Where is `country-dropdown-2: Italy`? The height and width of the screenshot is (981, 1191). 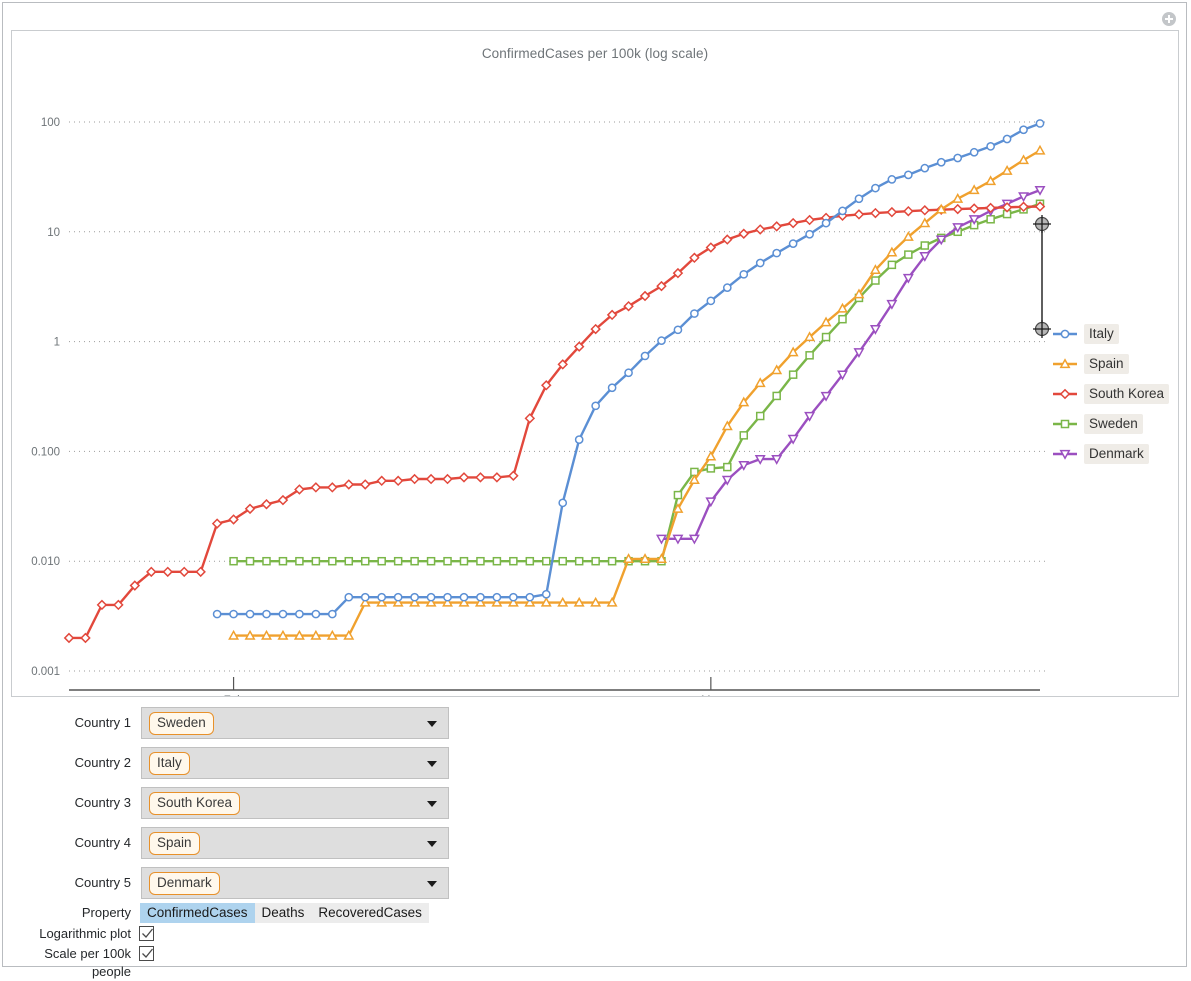
country-dropdown-2: Italy is located at coordinates (295, 763).